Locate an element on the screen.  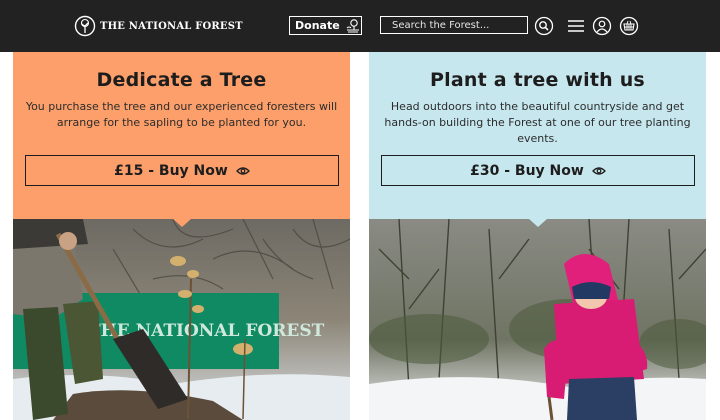
tree-logo-icon is located at coordinates (85, 26).